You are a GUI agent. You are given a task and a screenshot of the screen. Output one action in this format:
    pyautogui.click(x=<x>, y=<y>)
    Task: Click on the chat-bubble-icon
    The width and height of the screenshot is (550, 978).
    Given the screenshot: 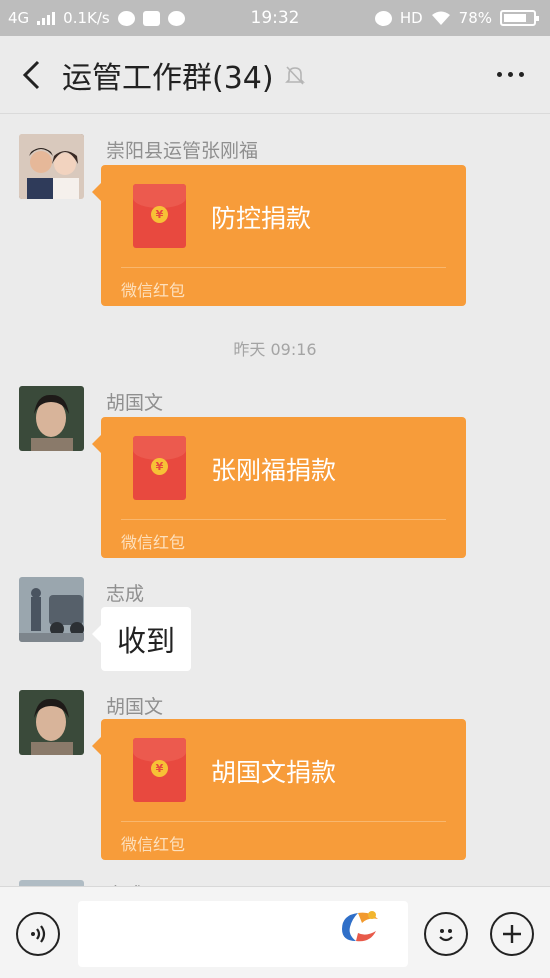 What is the action you would take?
    pyautogui.click(x=176, y=18)
    